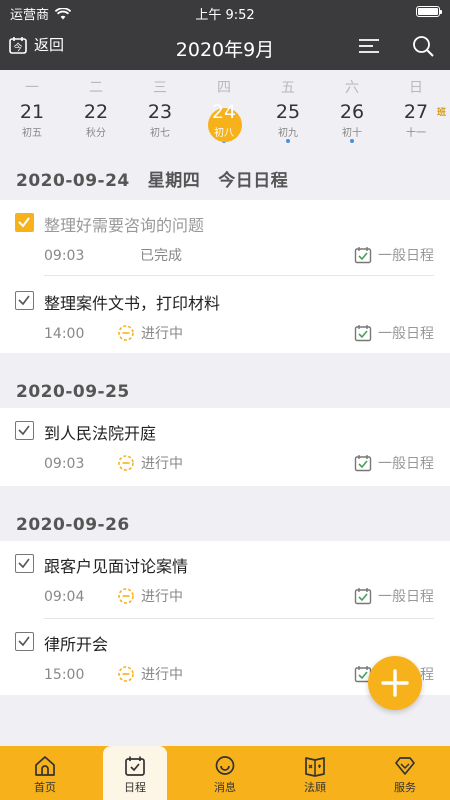 The height and width of the screenshot is (800, 450). Describe the element at coordinates (224, 88) in the screenshot. I see `weekday-label: 四` at that location.